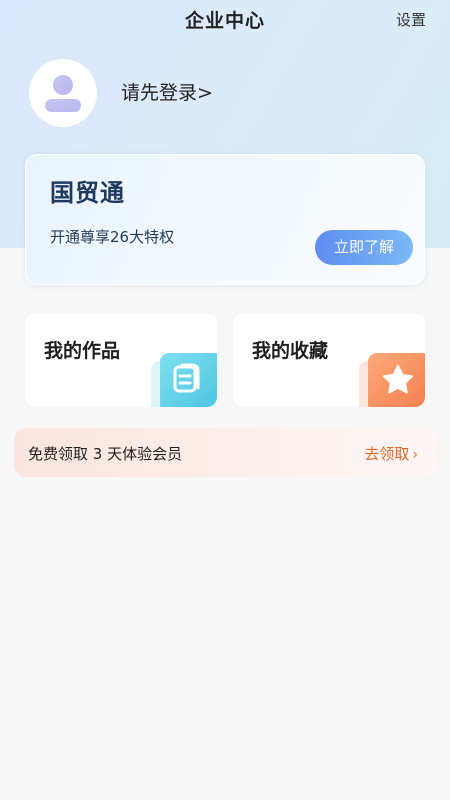 Image resolution: width=450 pixels, height=800 pixels. Describe the element at coordinates (411, 19) in the screenshot. I see `settings-link: 设置` at that location.